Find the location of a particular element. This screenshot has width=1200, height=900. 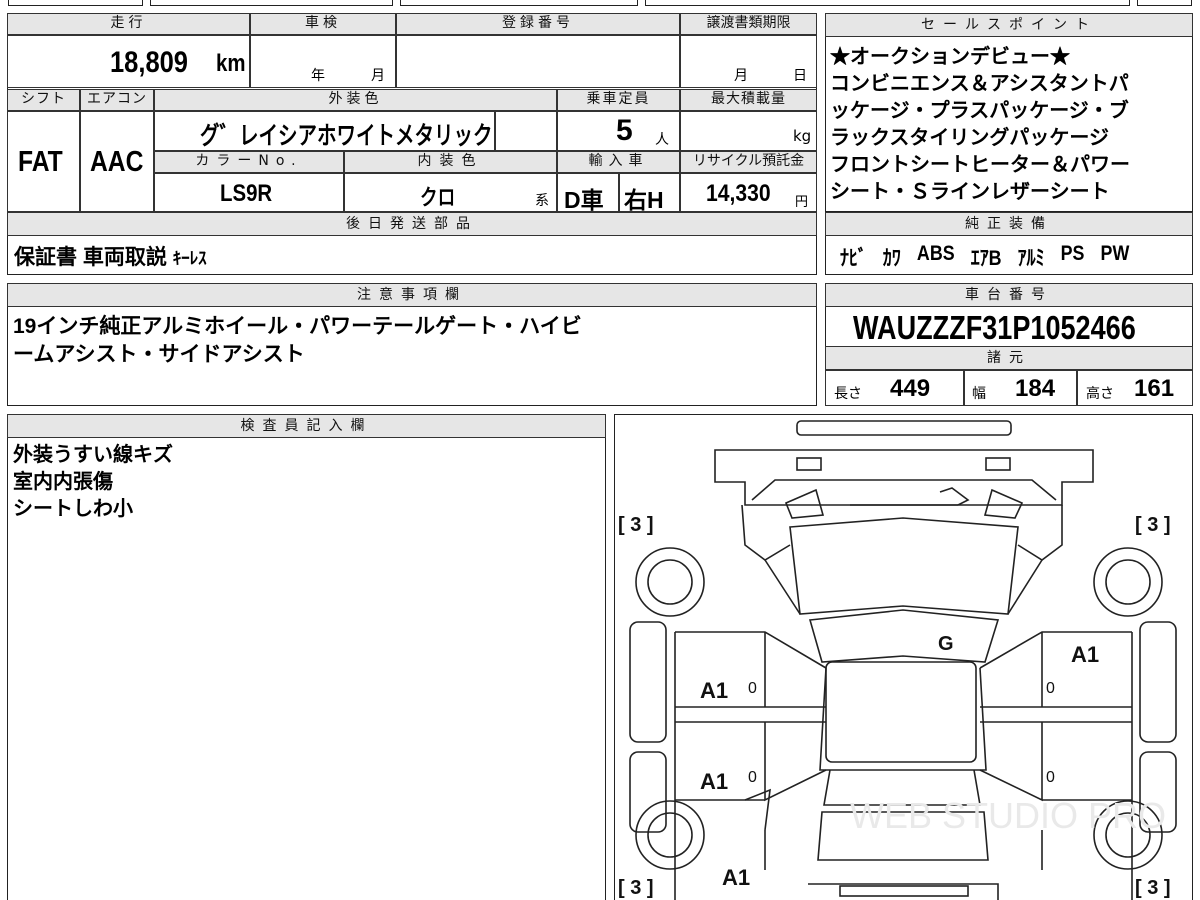

equipment-item: PS is located at coordinates (1072, 253).